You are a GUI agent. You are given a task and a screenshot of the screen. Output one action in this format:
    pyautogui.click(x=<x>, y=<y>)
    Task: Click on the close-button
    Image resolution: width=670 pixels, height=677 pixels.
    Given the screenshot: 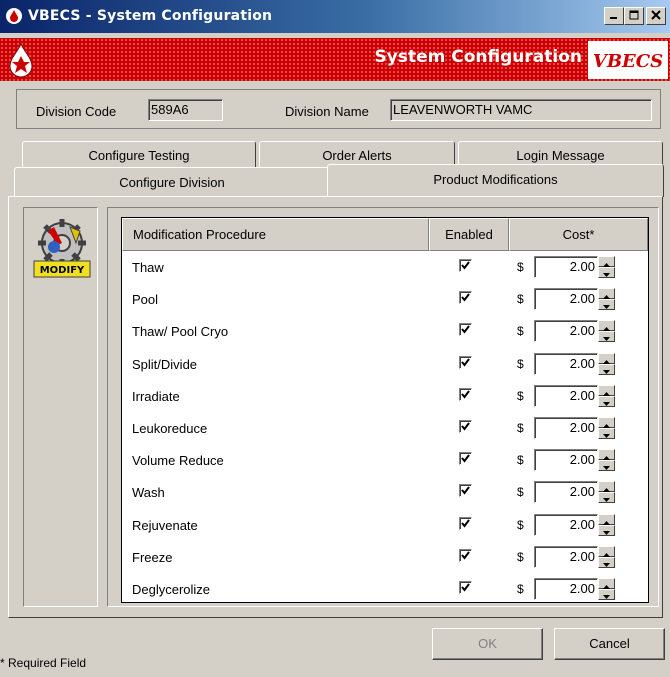 What is the action you would take?
    pyautogui.click(x=656, y=16)
    